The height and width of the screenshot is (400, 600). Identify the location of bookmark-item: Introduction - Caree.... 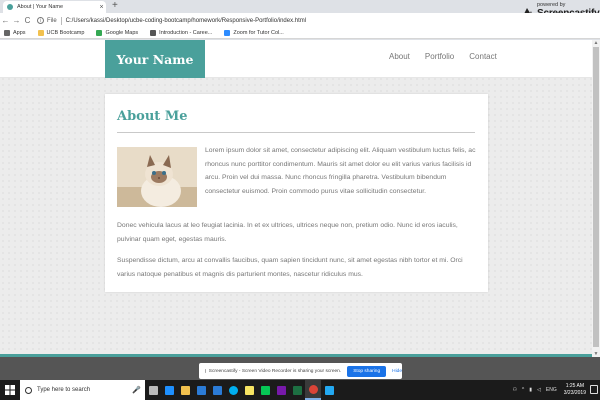
(181, 33).